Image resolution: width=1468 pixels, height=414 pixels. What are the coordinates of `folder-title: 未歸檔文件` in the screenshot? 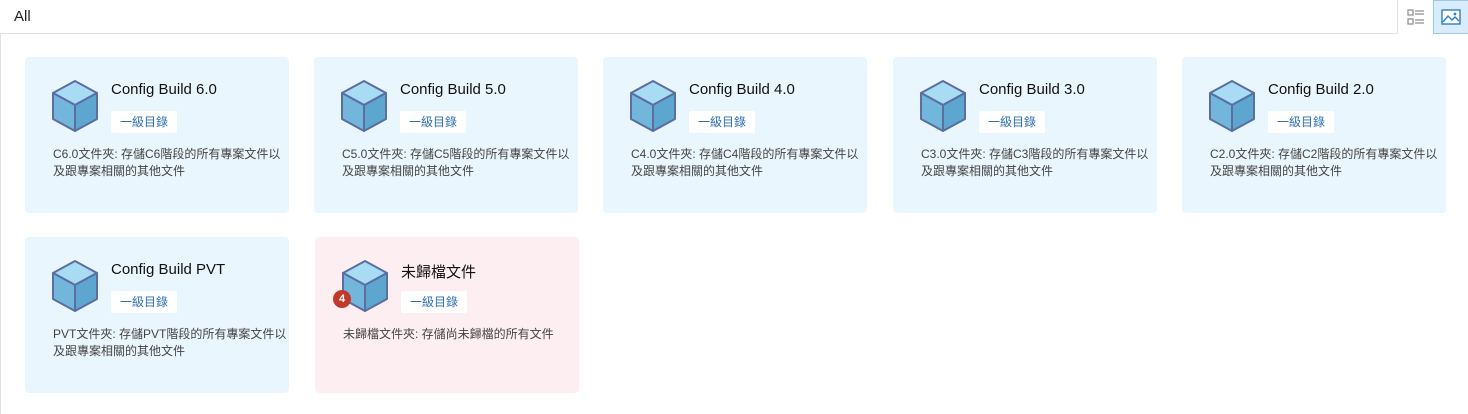 It's located at (439, 272).